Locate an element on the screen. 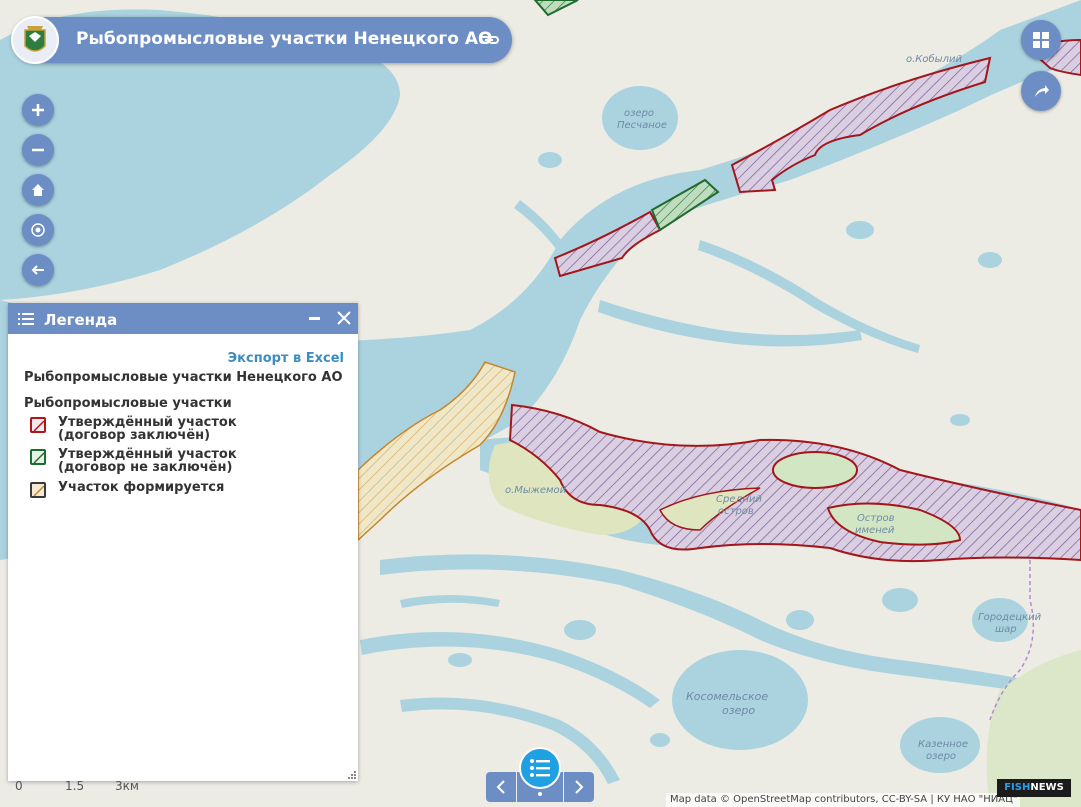 The width and height of the screenshot is (1081, 807). watermark-part1: FISH is located at coordinates (1017, 787).